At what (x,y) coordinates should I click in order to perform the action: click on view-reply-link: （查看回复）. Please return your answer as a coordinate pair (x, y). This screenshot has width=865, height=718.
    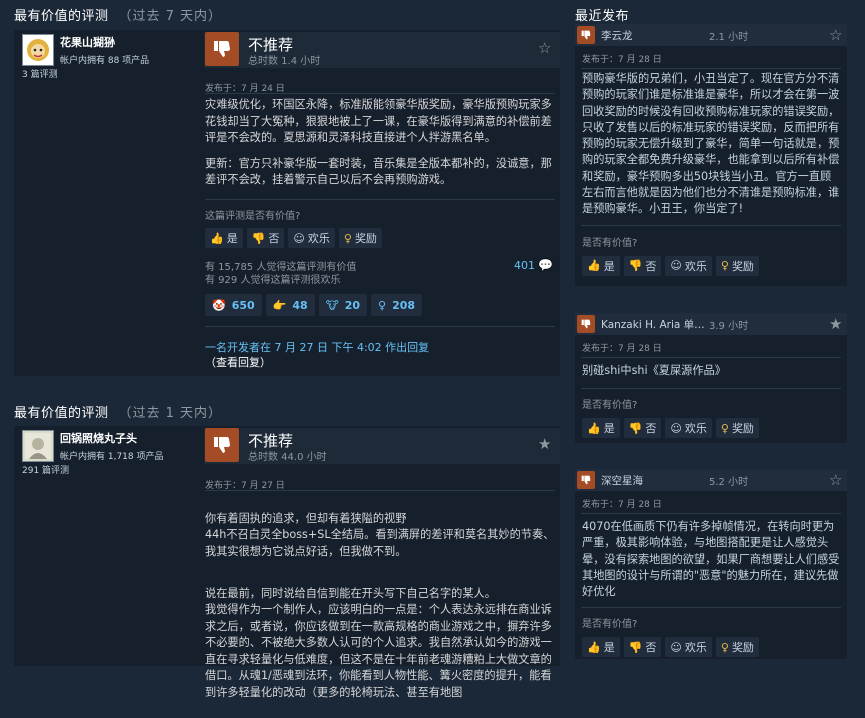
    Looking at the image, I should click on (238, 362).